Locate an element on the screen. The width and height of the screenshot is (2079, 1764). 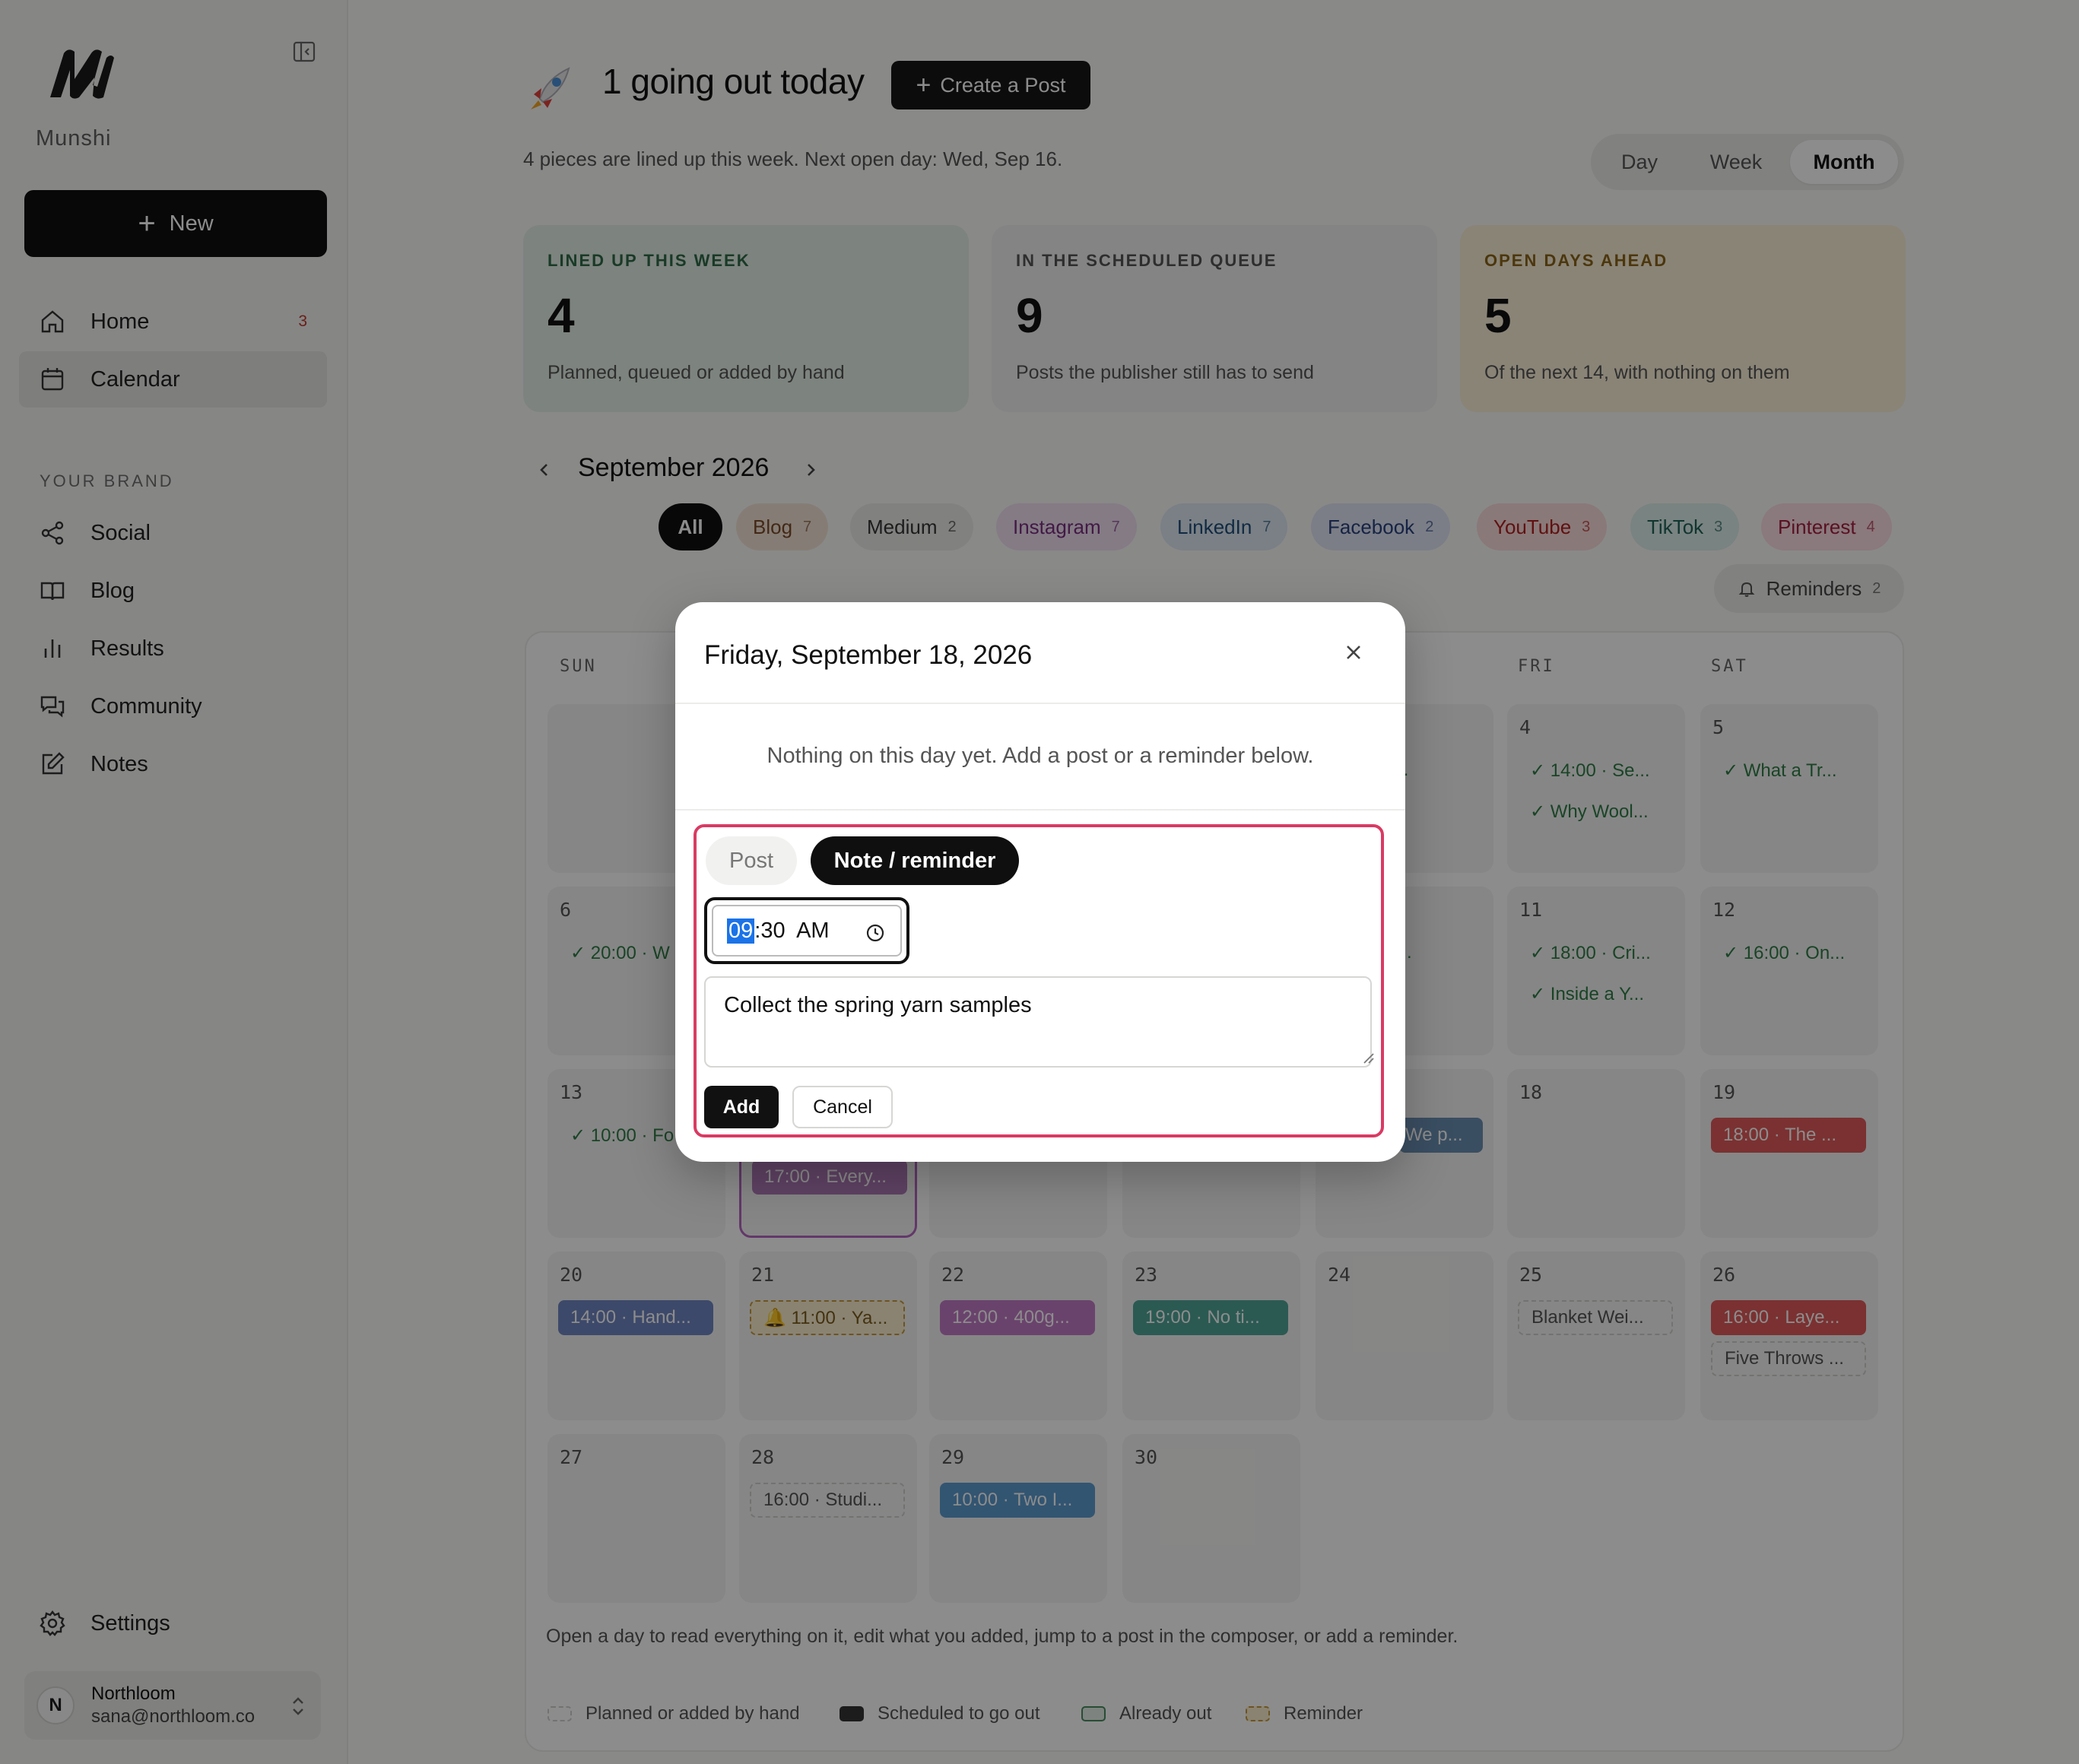
add-button: Add is located at coordinates (741, 1107).